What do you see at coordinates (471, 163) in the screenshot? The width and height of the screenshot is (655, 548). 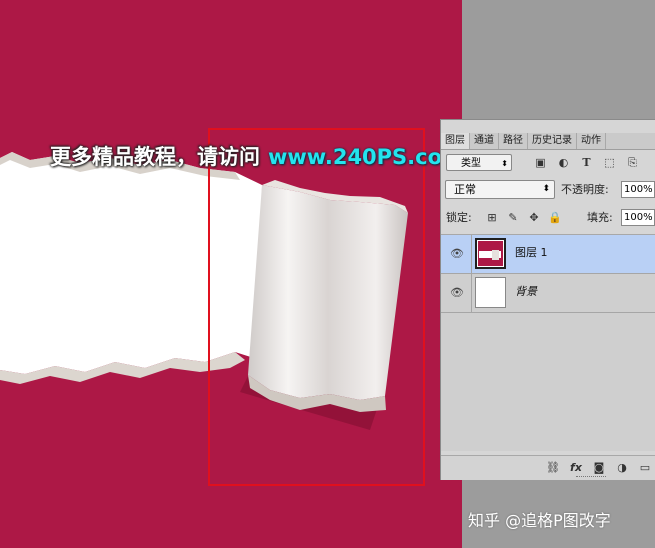 I see `kind-filter-label: 类型` at bounding box center [471, 163].